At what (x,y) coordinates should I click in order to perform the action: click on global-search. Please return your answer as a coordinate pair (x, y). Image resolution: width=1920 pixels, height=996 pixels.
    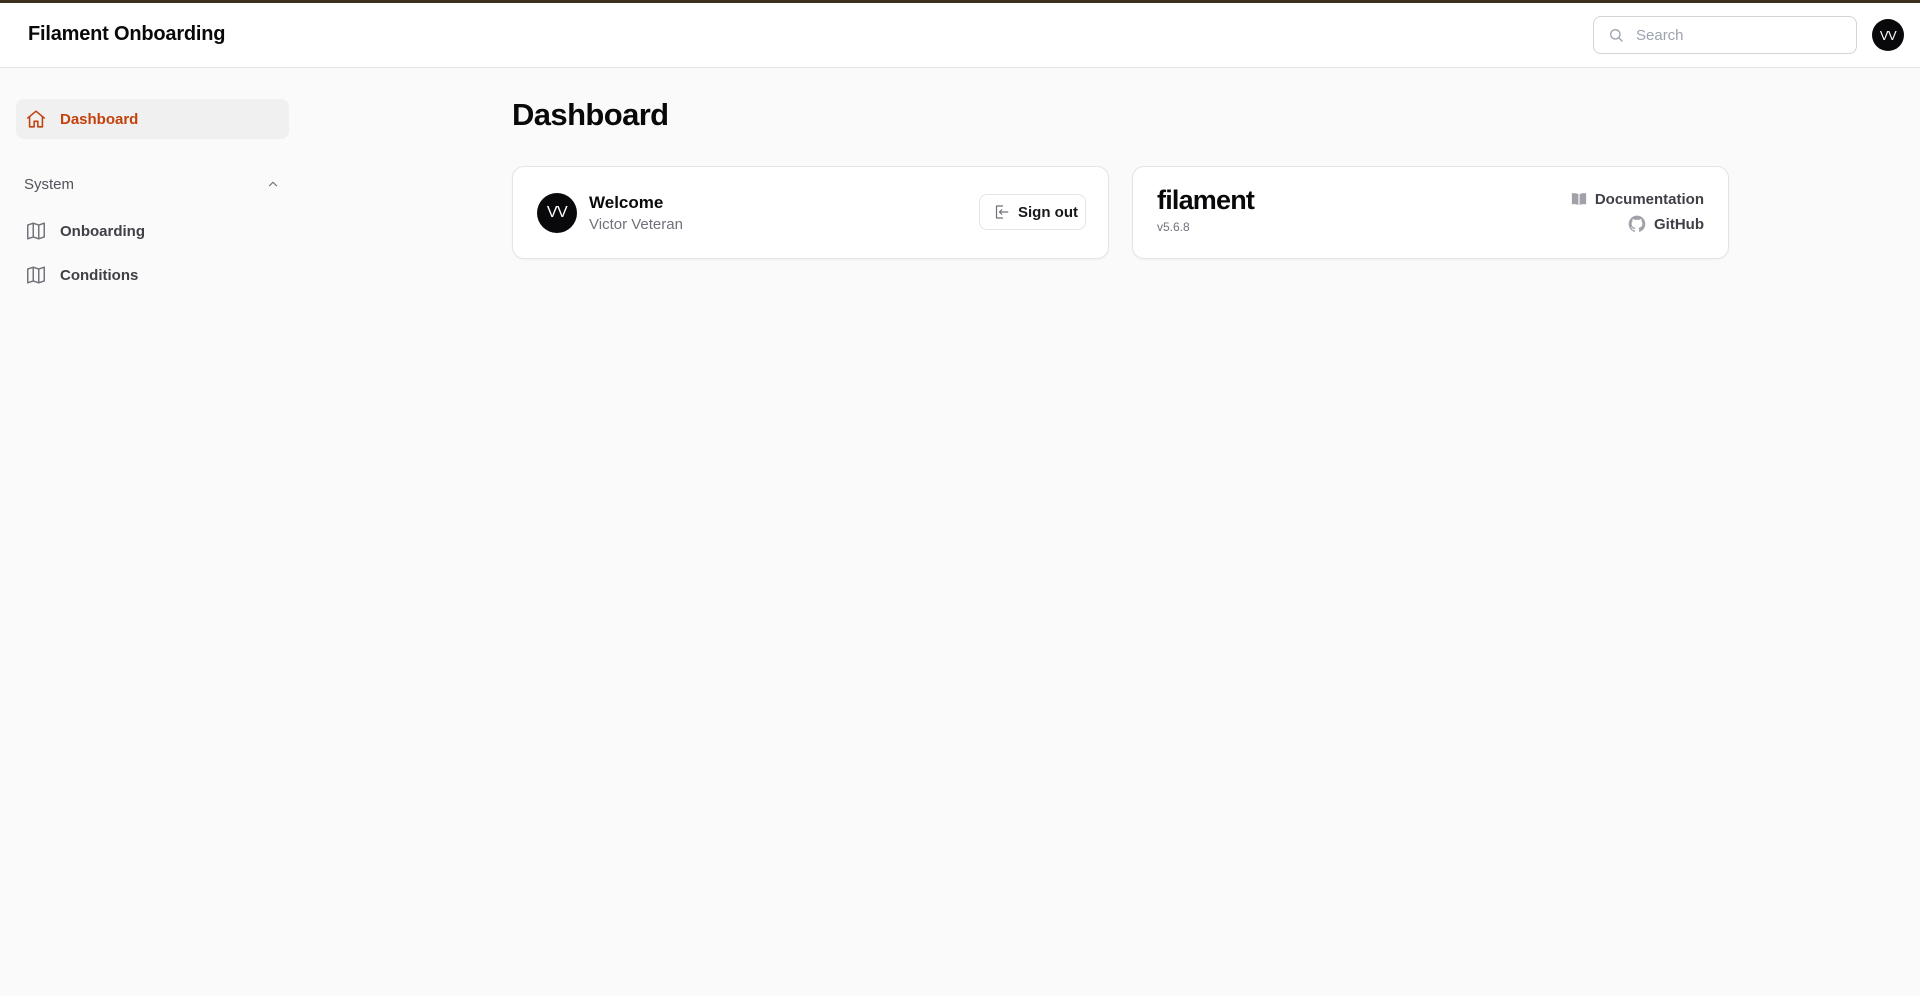
    Looking at the image, I should click on (1725, 35).